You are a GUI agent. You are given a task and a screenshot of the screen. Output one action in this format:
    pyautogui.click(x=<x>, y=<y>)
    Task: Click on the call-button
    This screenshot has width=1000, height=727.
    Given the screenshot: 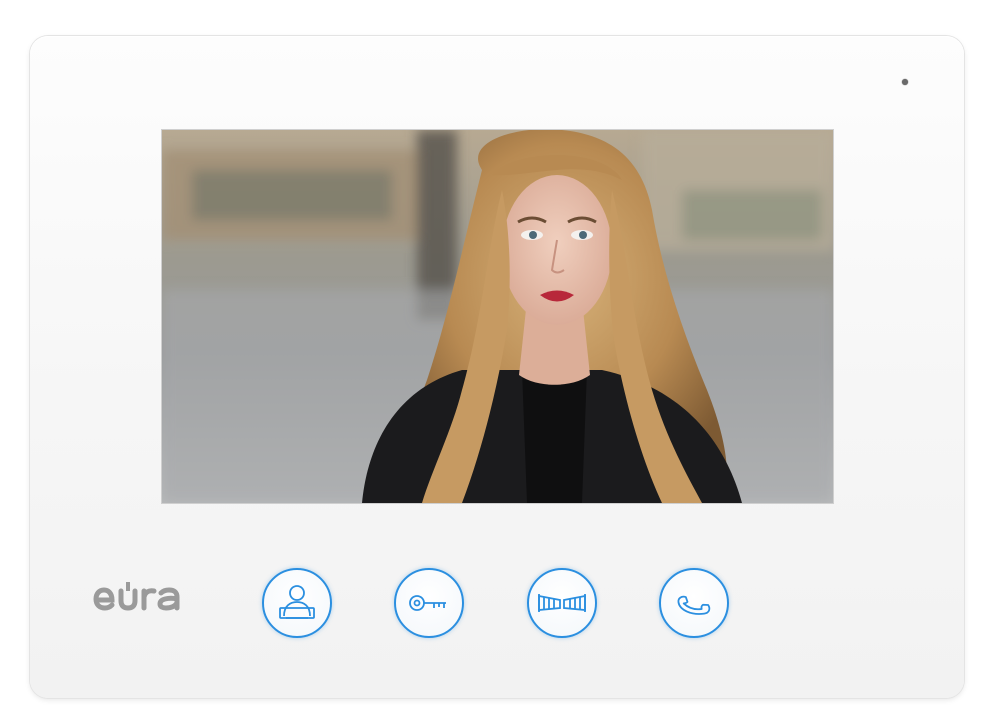 What is the action you would take?
    pyautogui.click(x=694, y=603)
    